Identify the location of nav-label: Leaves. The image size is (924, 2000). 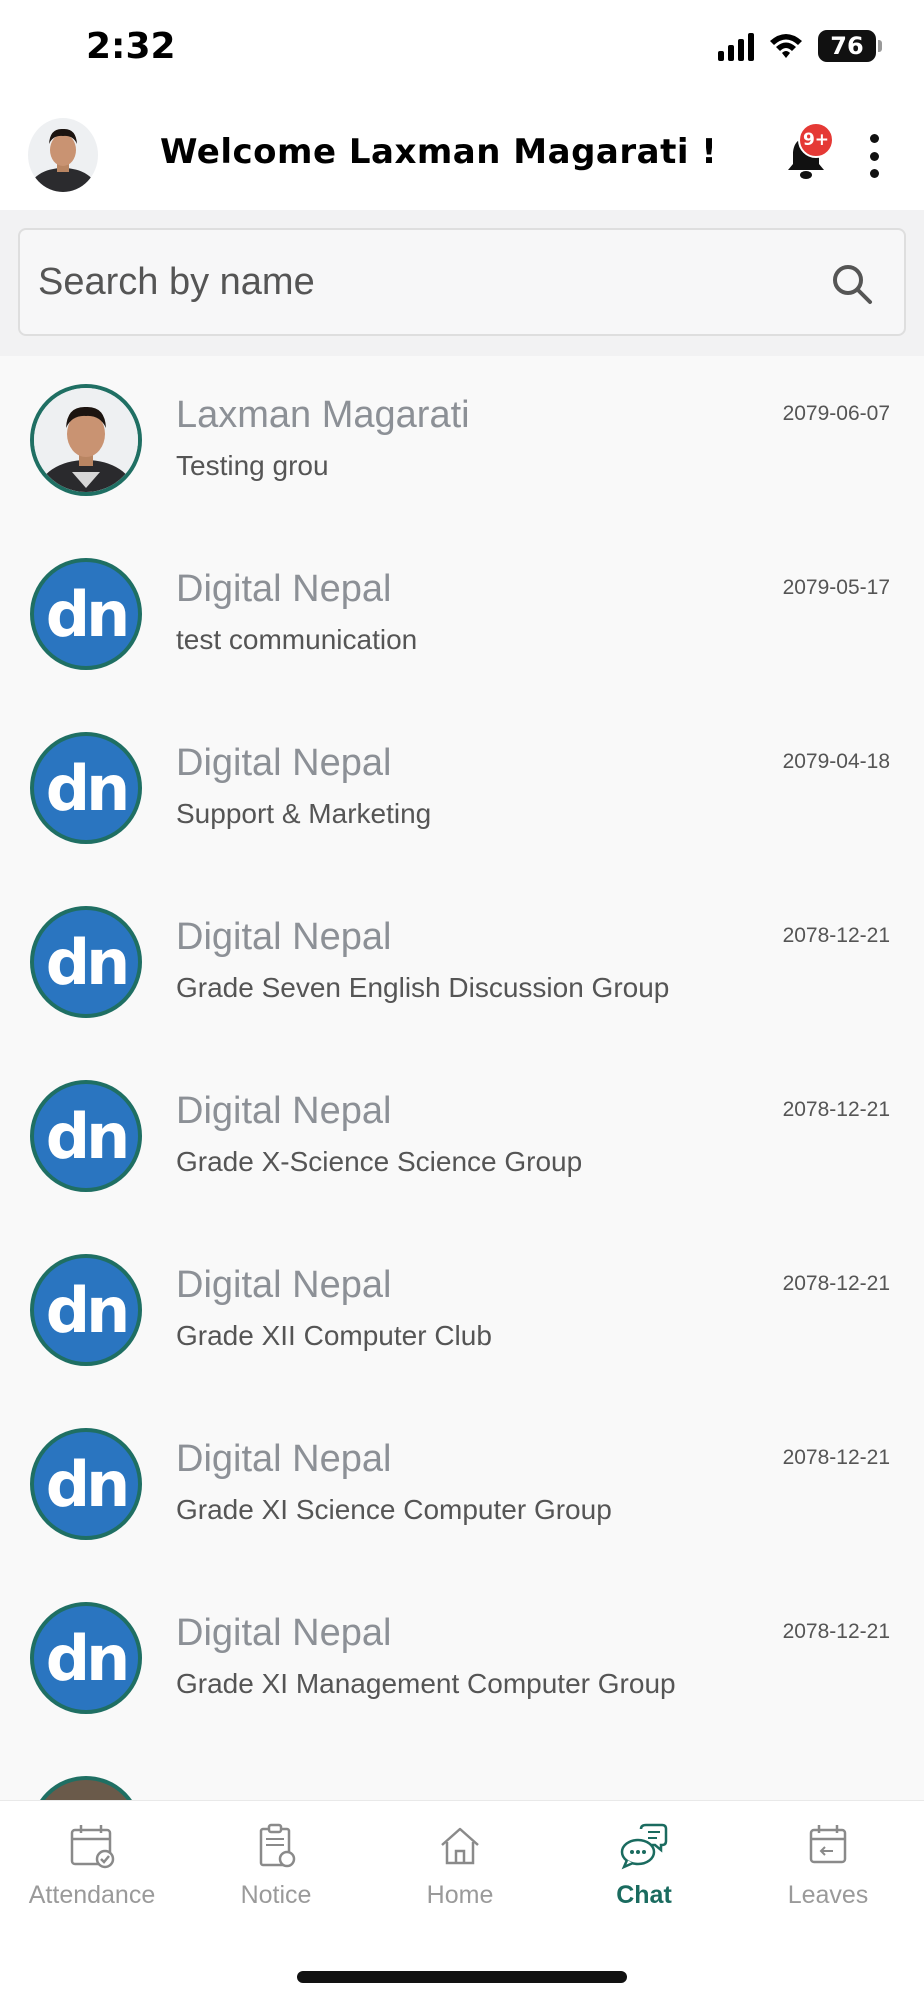
(828, 1895).